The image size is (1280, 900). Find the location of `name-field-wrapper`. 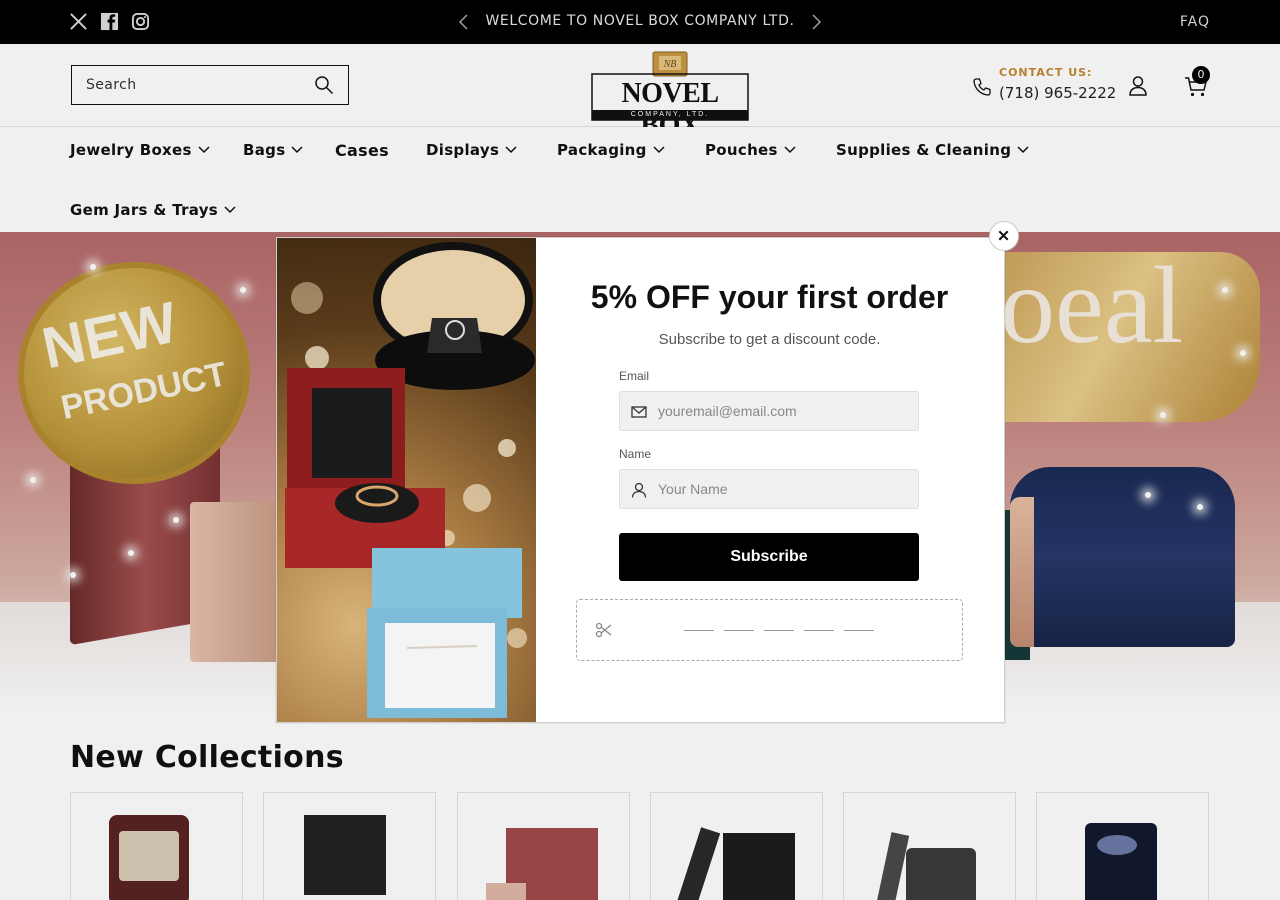

name-field-wrapper is located at coordinates (769, 489).